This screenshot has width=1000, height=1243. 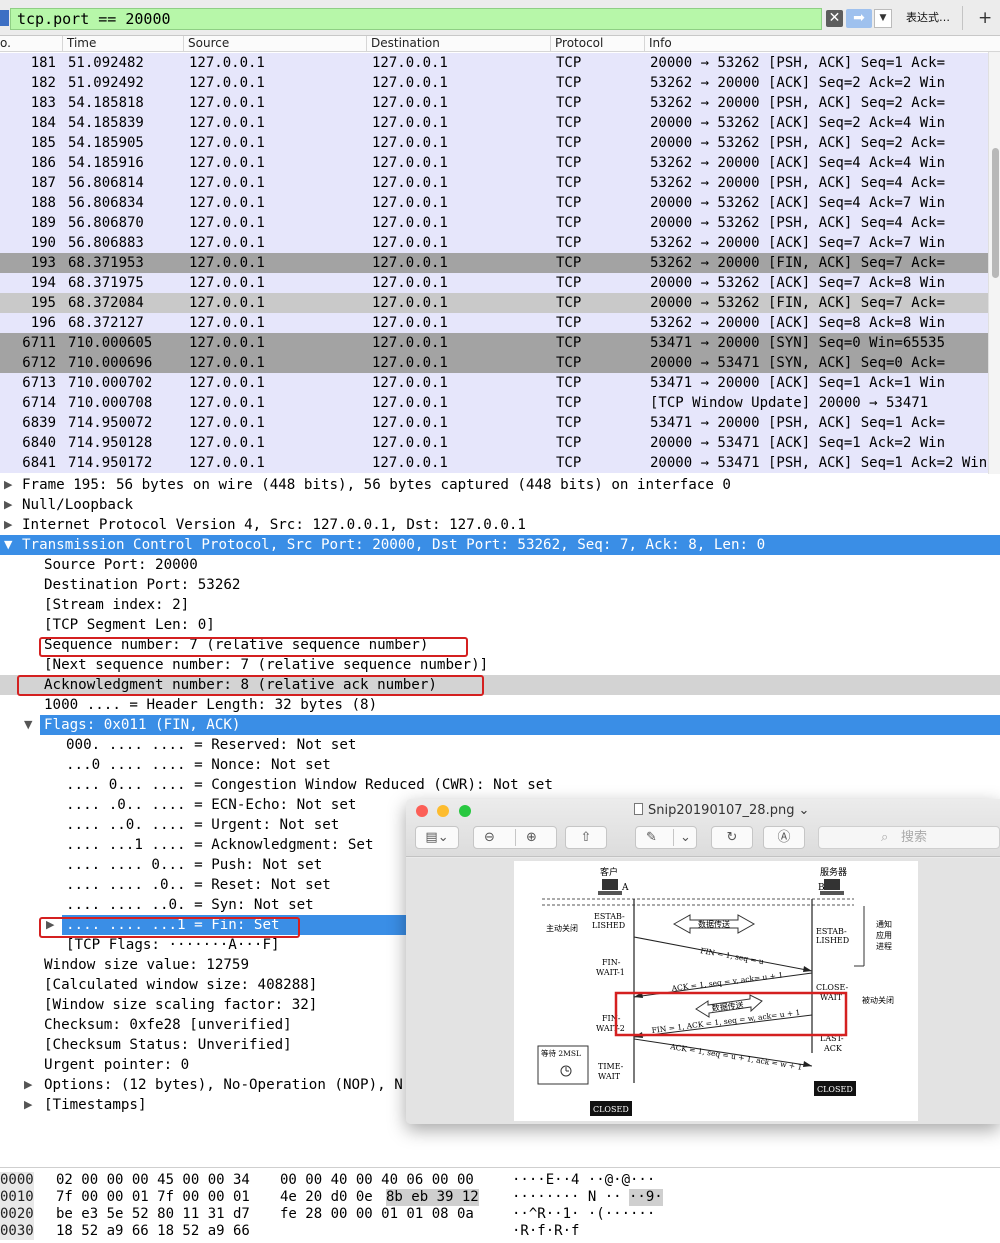 I want to click on rotate-button: ↻, so click(x=732, y=837).